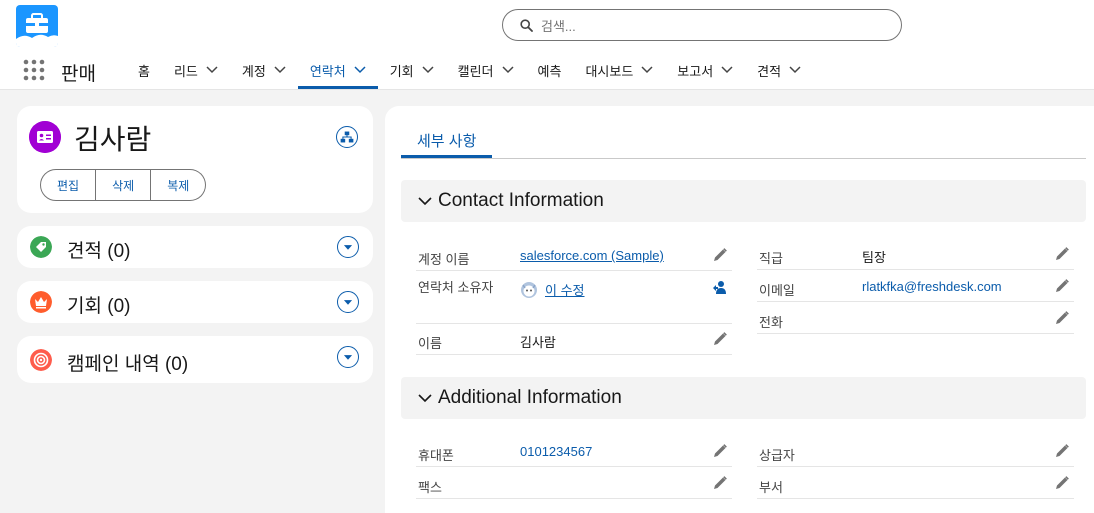 This screenshot has height=513, width=1094. What do you see at coordinates (565, 289) in the screenshot?
I see `owner-link: 이 수정` at bounding box center [565, 289].